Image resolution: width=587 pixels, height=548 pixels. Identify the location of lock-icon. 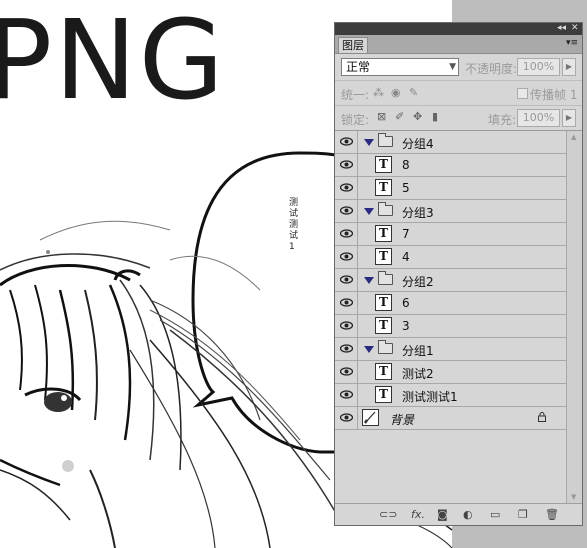
(542, 417).